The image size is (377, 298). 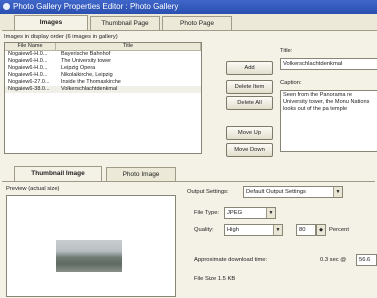 I want to click on delete-all-button: Delete All, so click(x=249, y=103).